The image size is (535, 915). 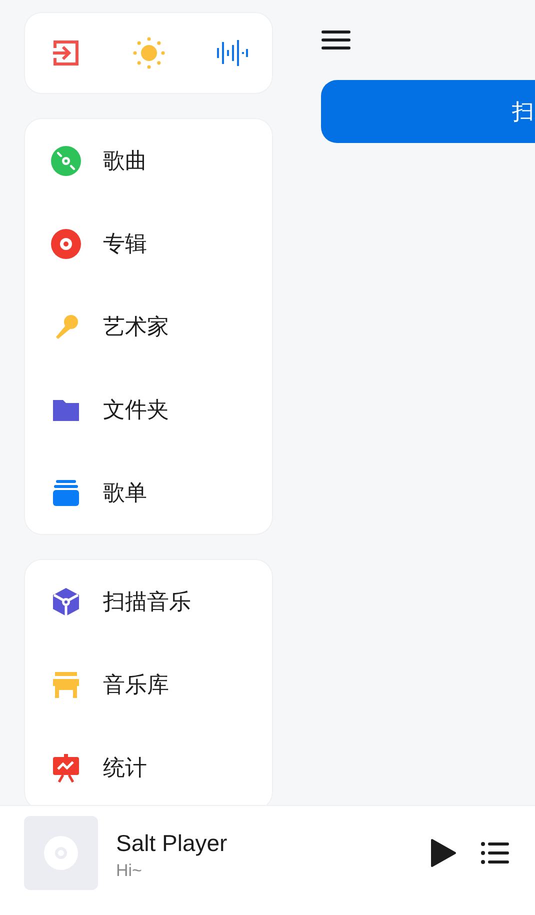 I want to click on menu-label: 艺术家, so click(x=136, y=326).